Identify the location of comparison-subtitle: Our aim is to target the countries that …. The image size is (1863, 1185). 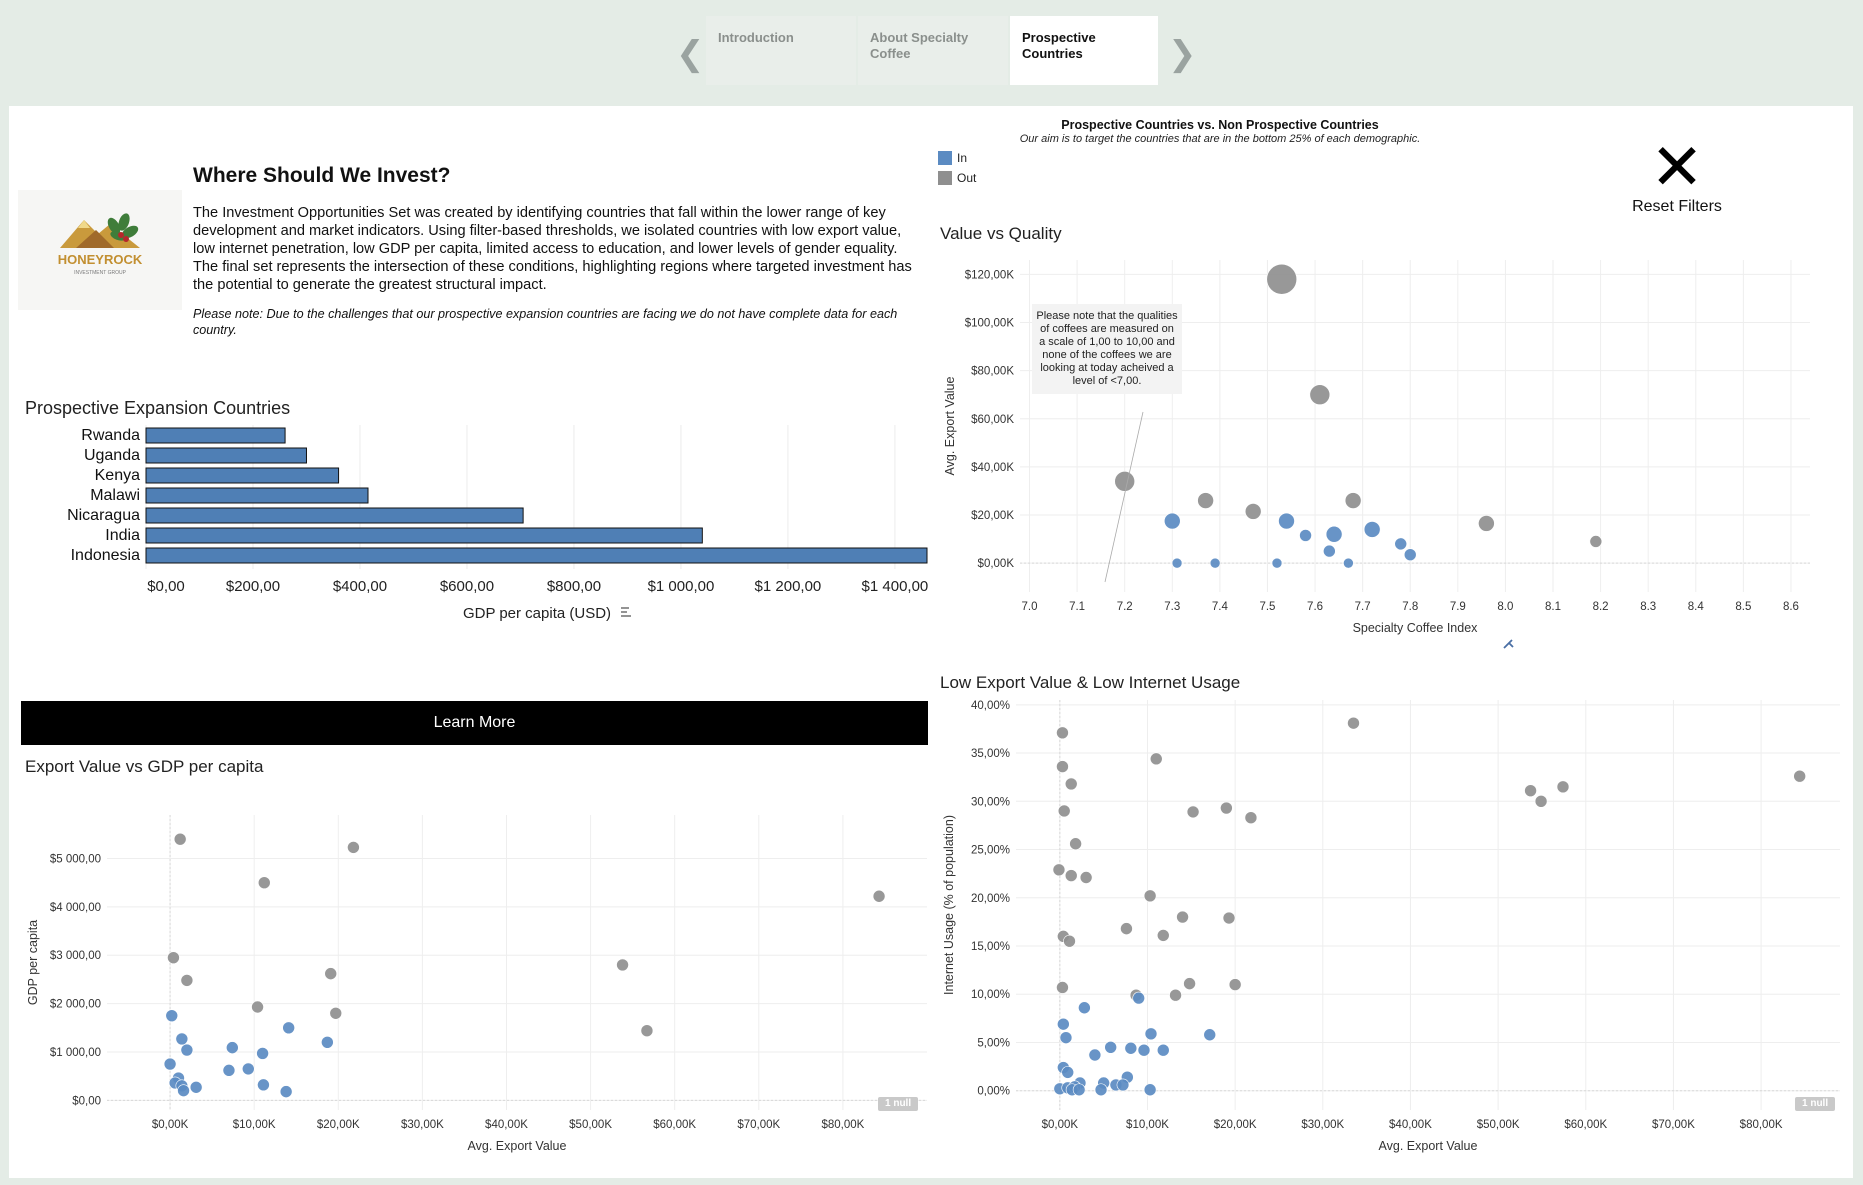
(1220, 139).